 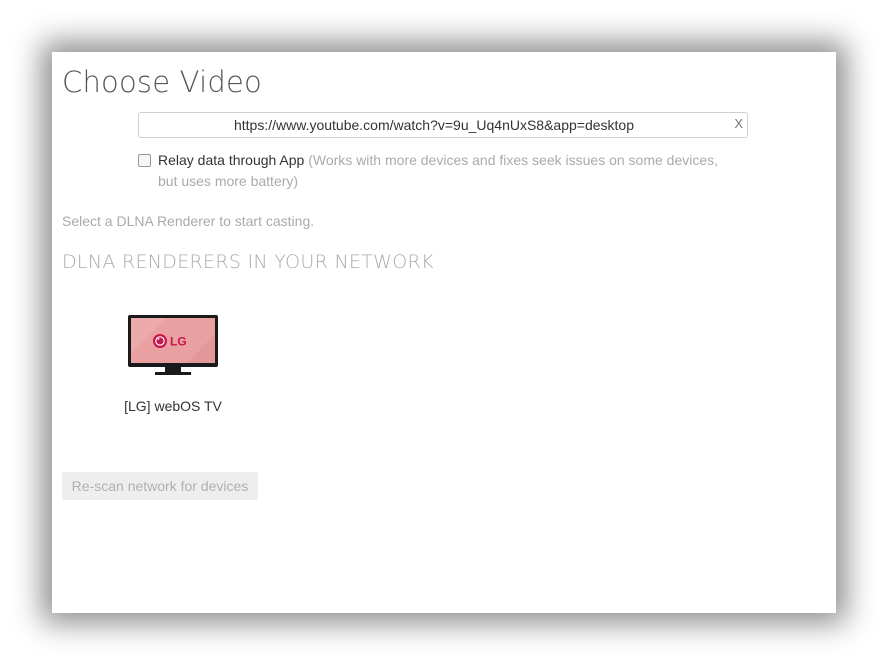 What do you see at coordinates (160, 486) in the screenshot?
I see `rescan-network-button: Re-scan network for devices` at bounding box center [160, 486].